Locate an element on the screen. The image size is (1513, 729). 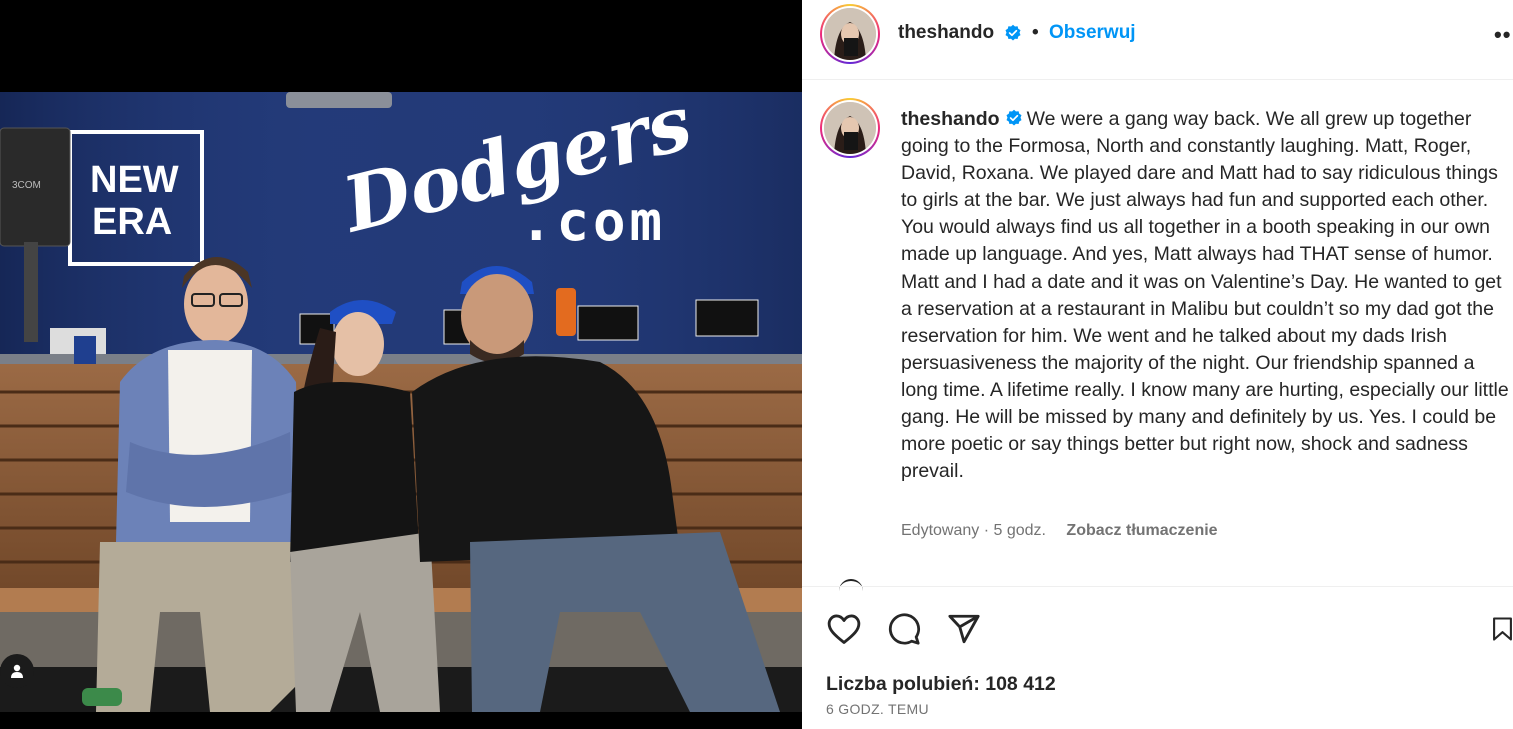
post-header: theshando • Obserwuj •• is located at coordinates (1157, 40).